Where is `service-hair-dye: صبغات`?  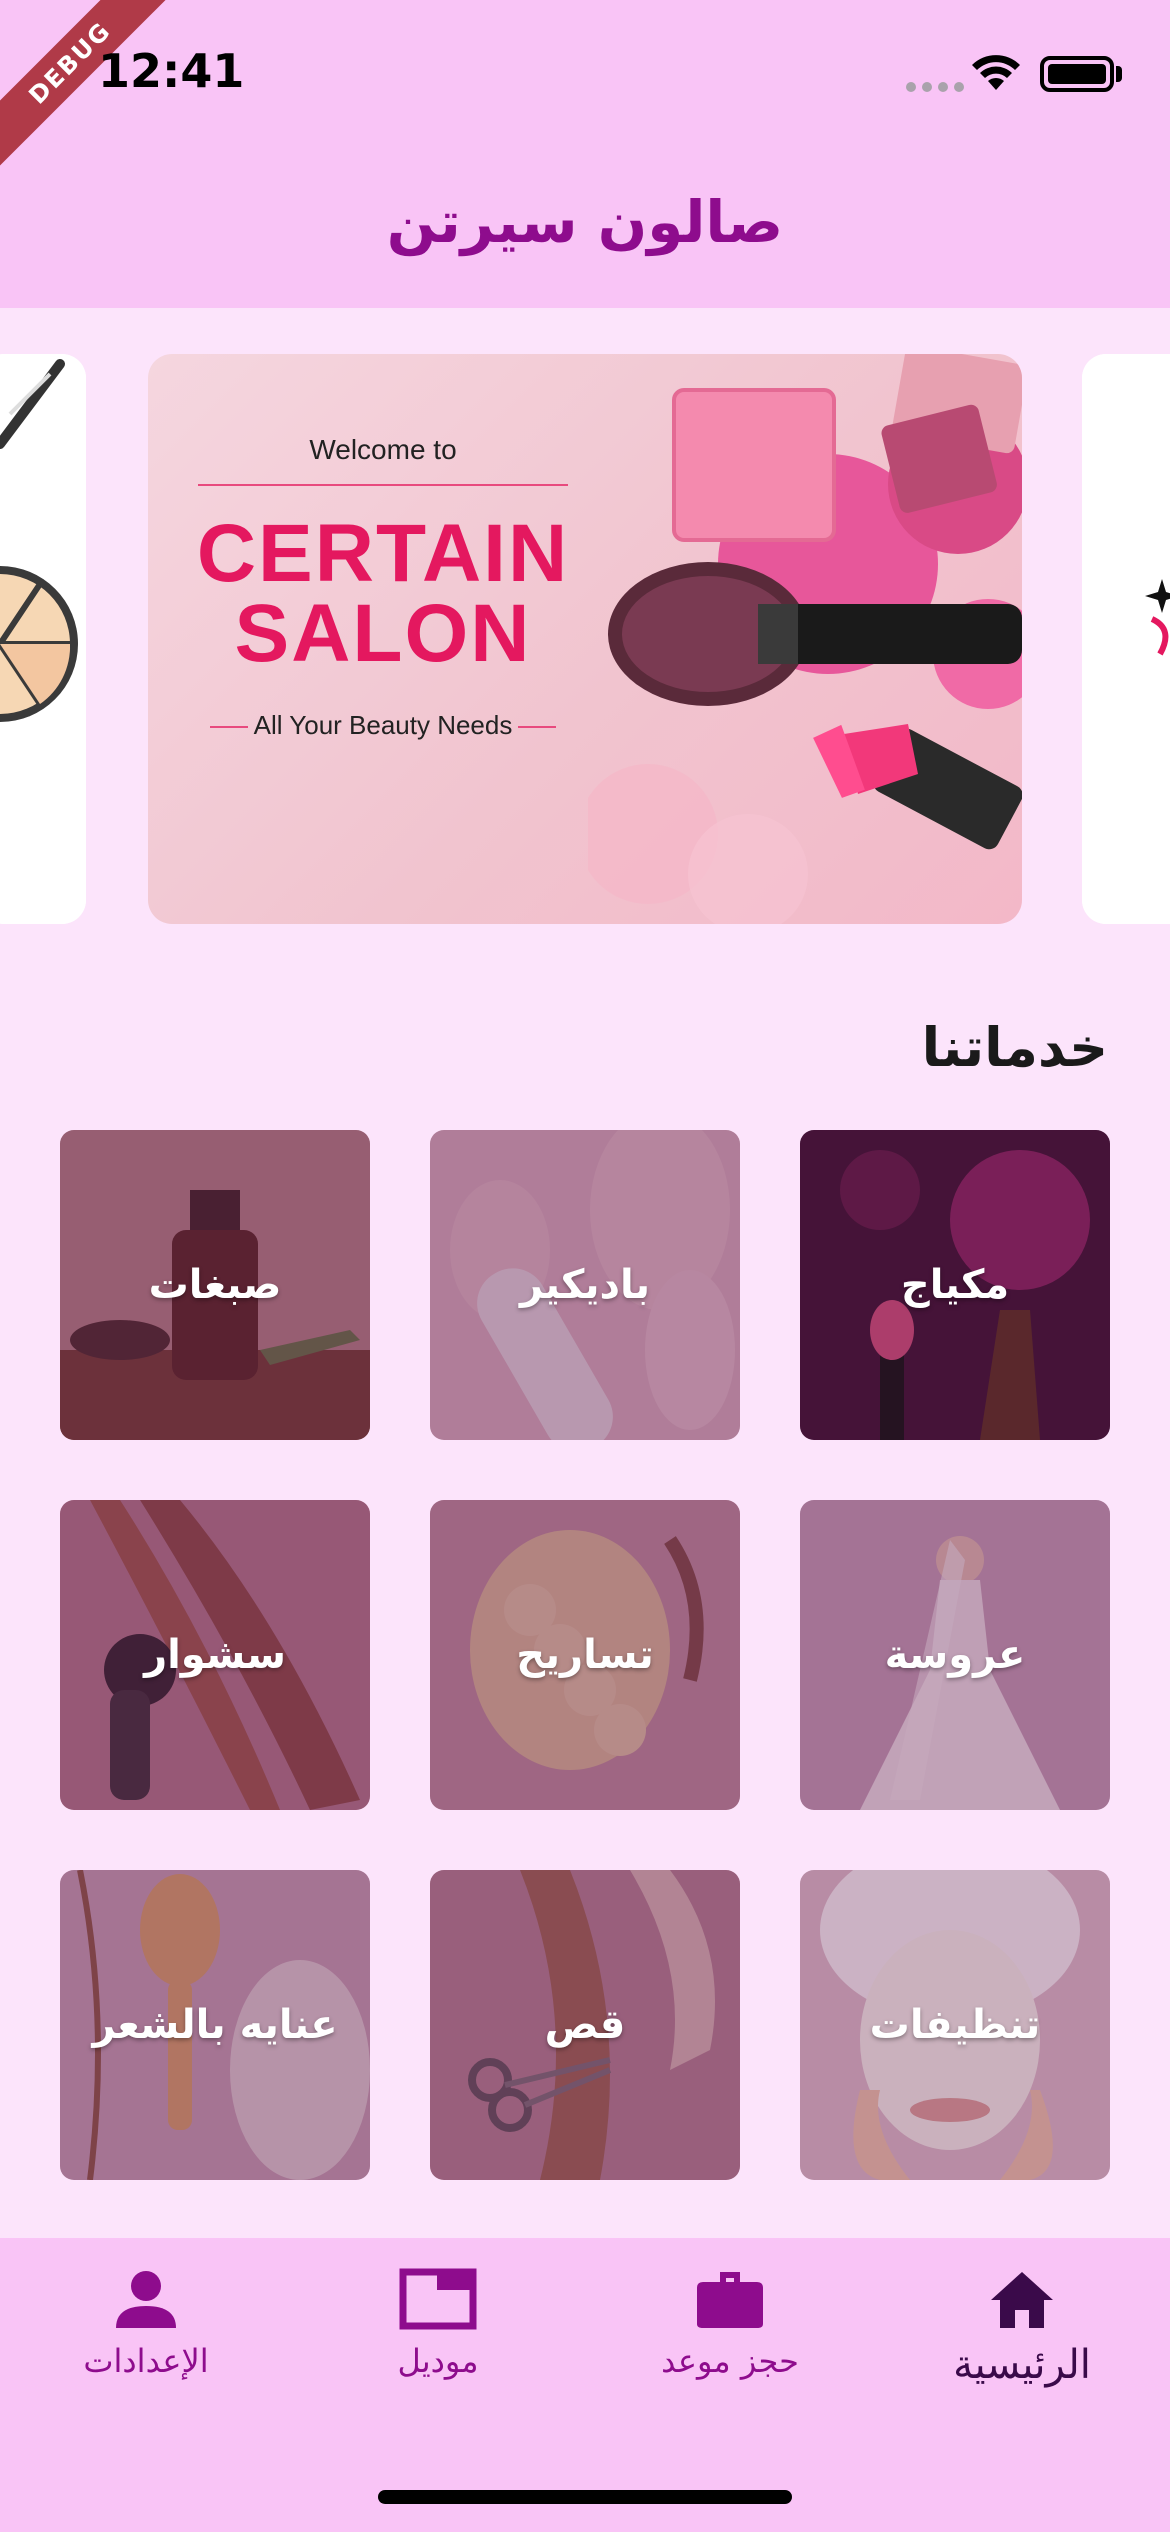
service-hair-dye: صبغات is located at coordinates (215, 1285).